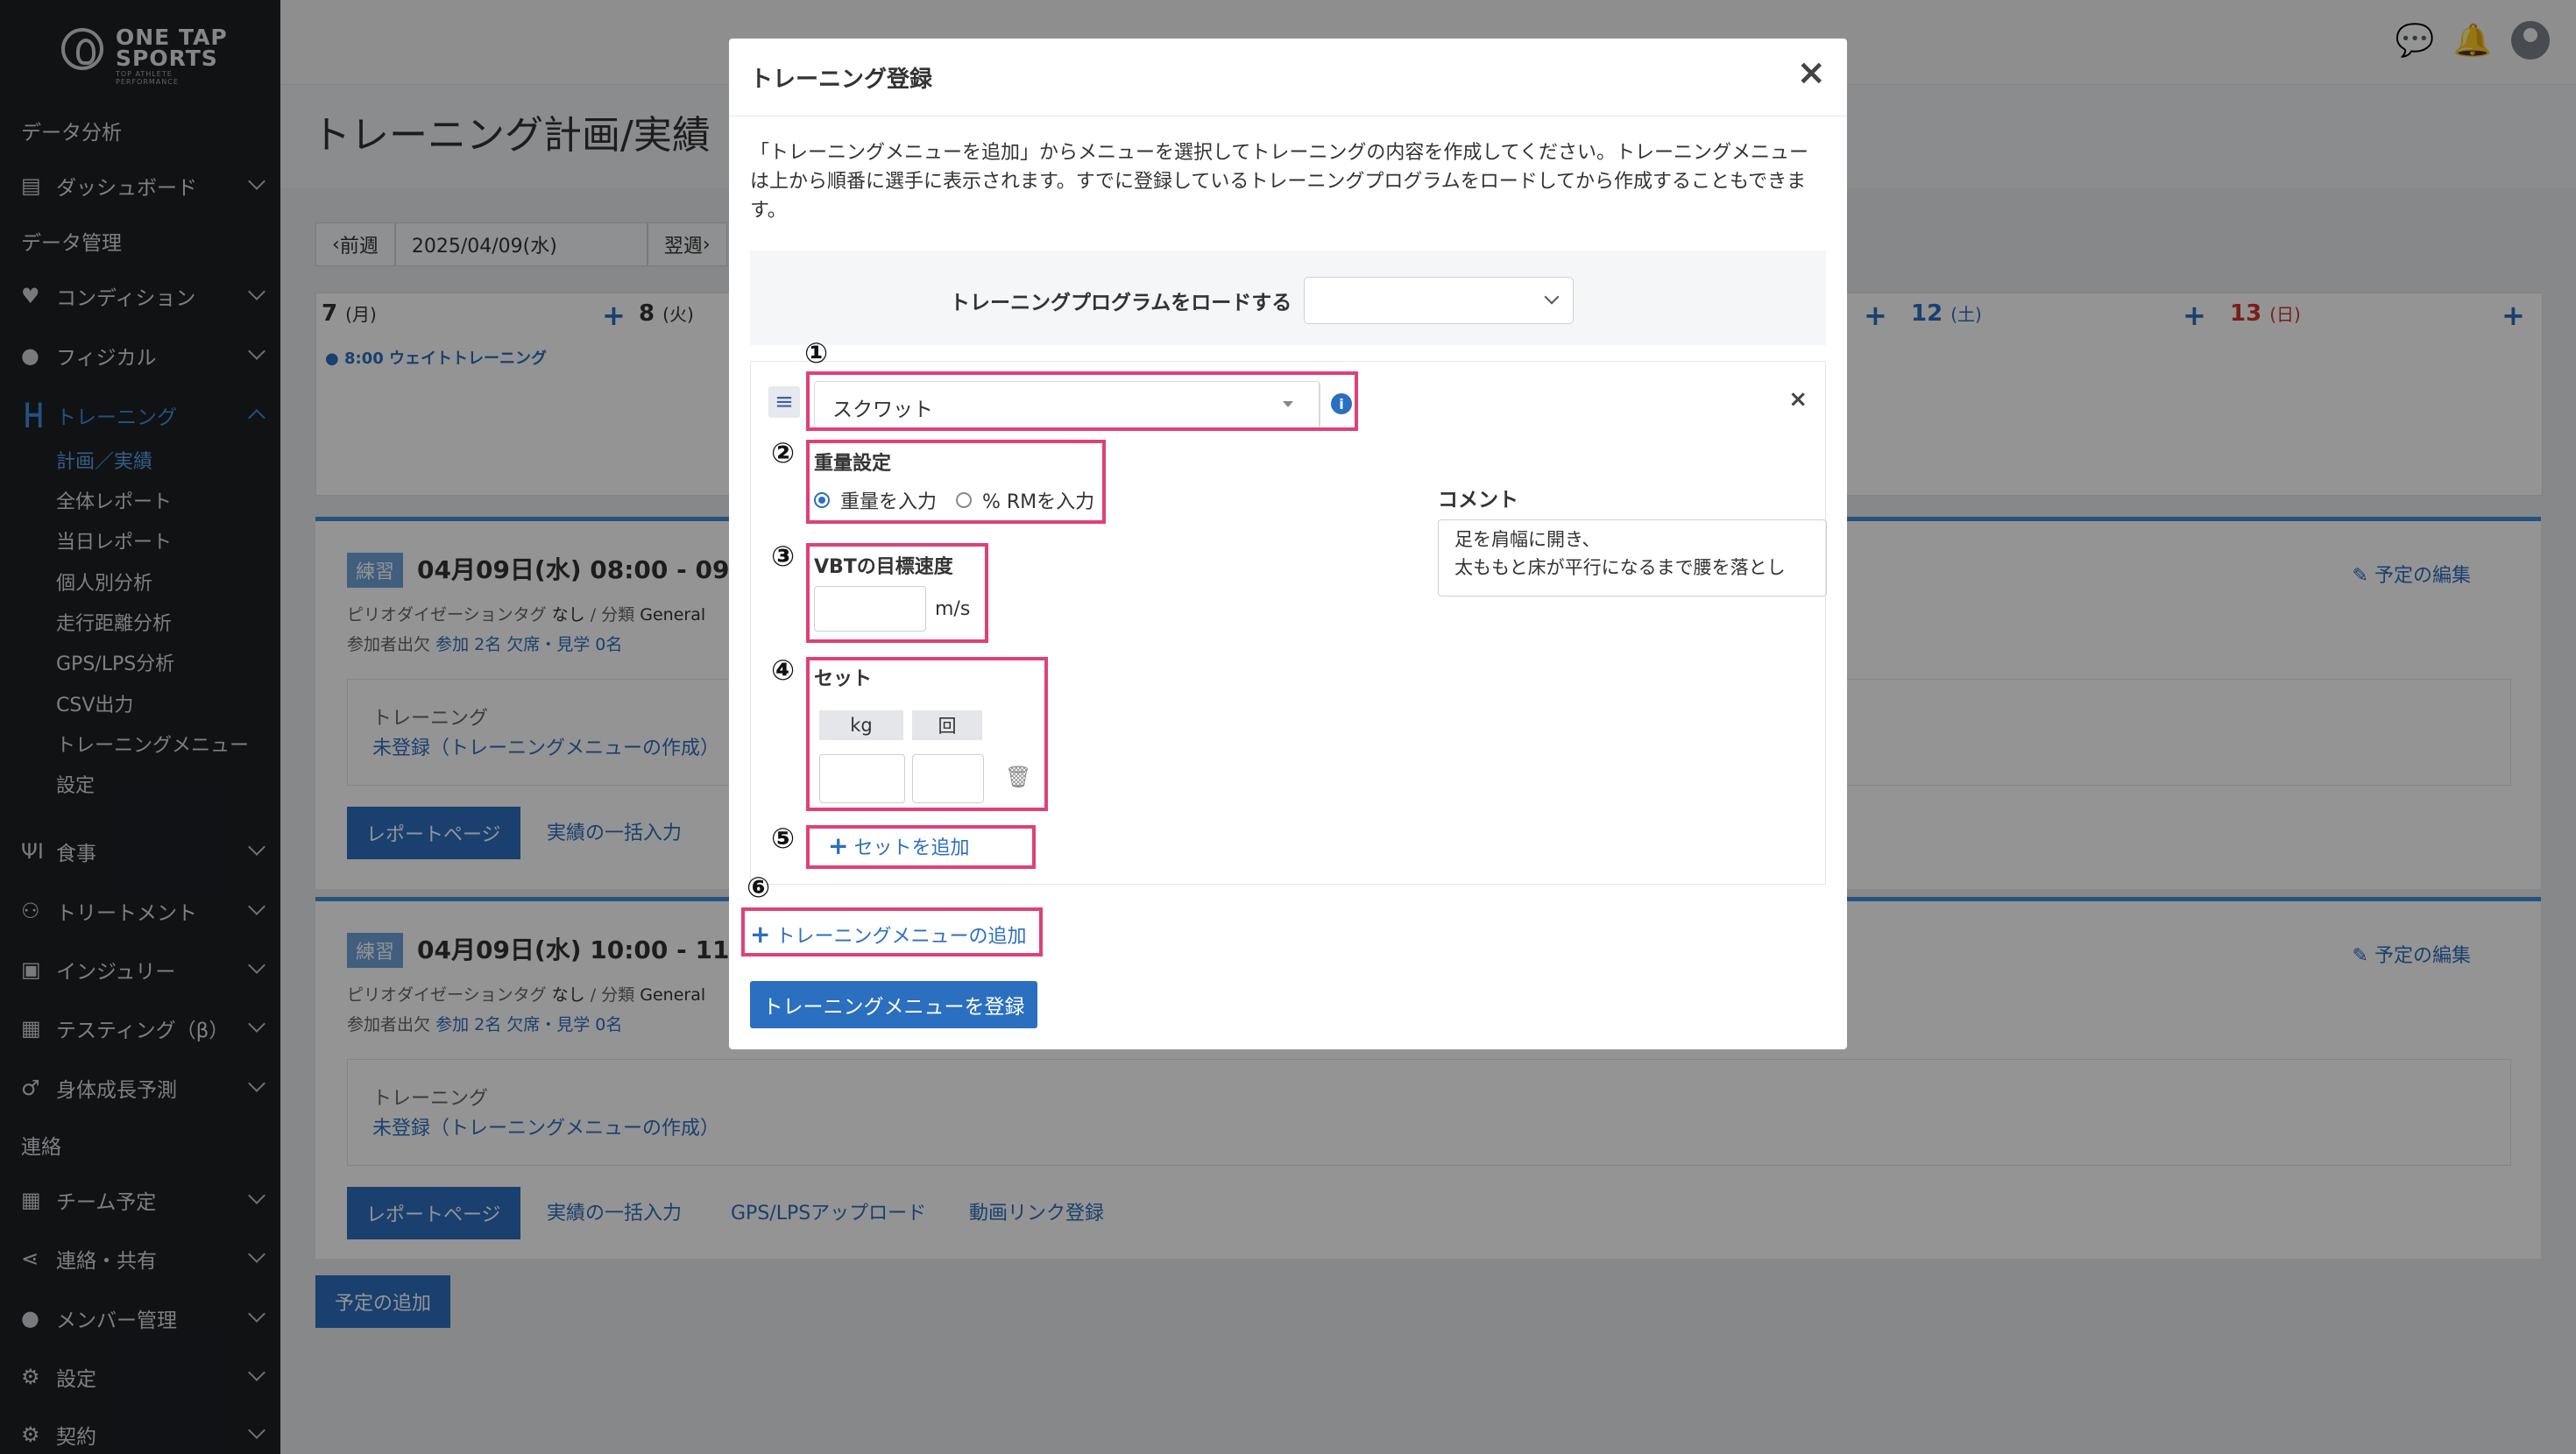  Describe the element at coordinates (1620, 567) in the screenshot. I see `comment-line: 太ももと床が平行になるまで腰を落とし` at that location.